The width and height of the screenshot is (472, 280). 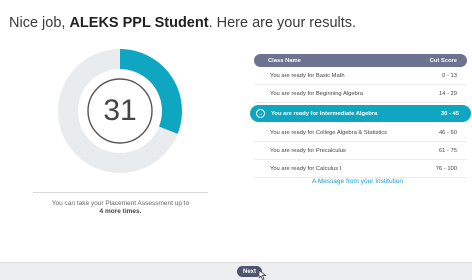 What do you see at coordinates (236, 271) in the screenshot?
I see `footer-bar` at bounding box center [236, 271].